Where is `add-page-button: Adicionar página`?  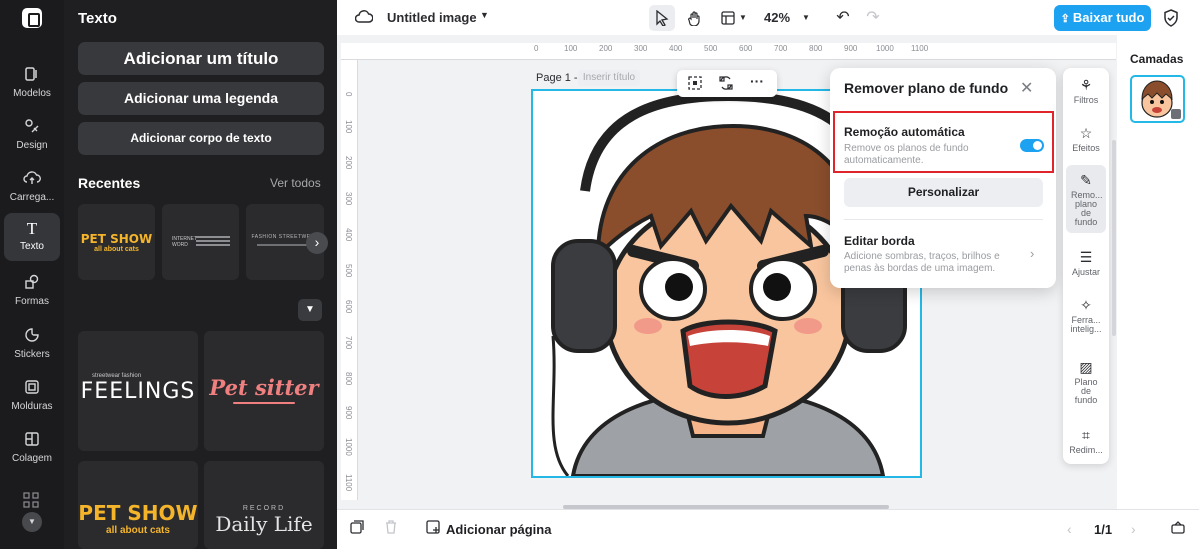
add-page-button: Adicionar página is located at coordinates (498, 529).